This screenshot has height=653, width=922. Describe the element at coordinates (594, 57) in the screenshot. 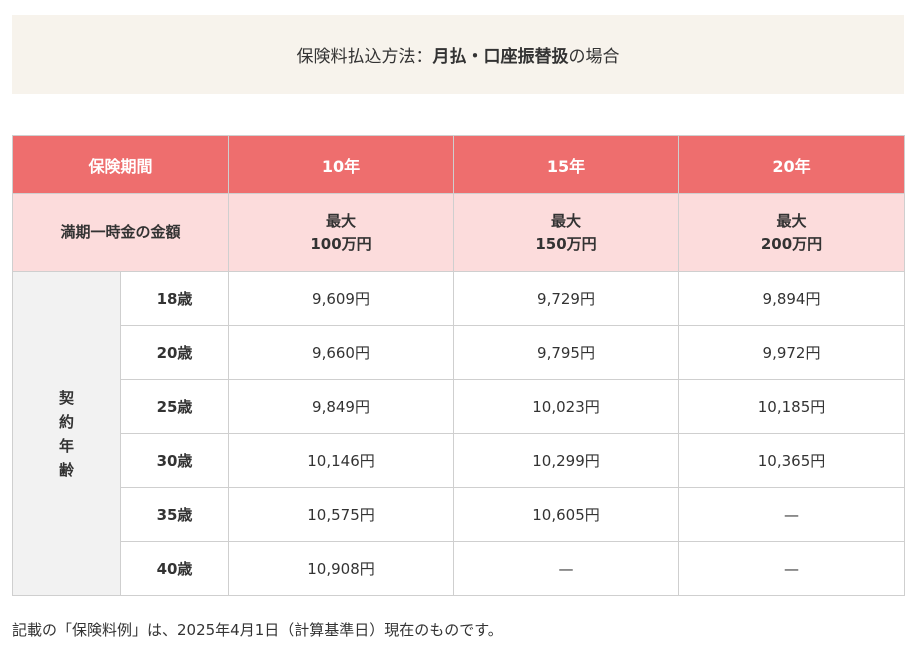

I see `payment-method-suffix: の場合` at that location.